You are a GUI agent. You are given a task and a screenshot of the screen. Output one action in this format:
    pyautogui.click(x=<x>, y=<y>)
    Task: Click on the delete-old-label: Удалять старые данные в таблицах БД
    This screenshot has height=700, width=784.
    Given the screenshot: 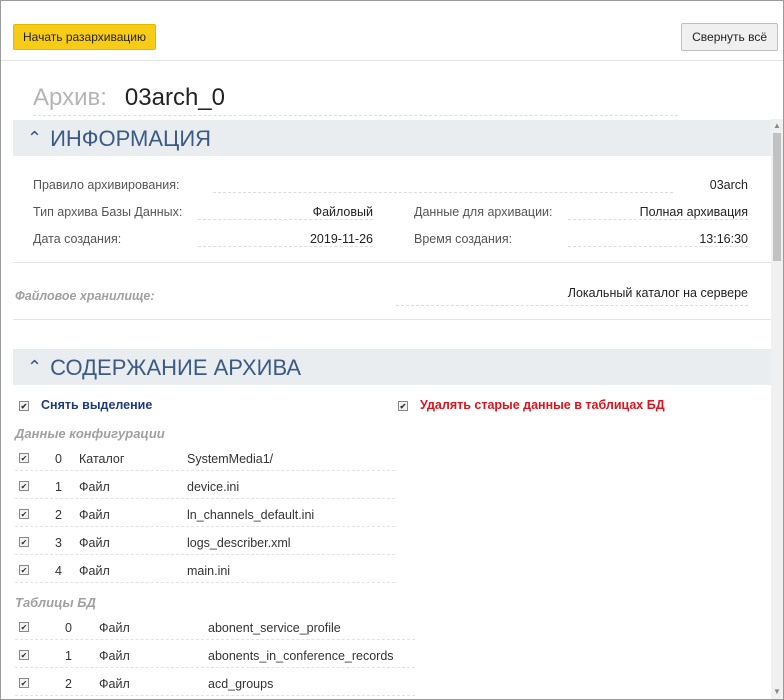 What is the action you would take?
    pyautogui.click(x=542, y=405)
    